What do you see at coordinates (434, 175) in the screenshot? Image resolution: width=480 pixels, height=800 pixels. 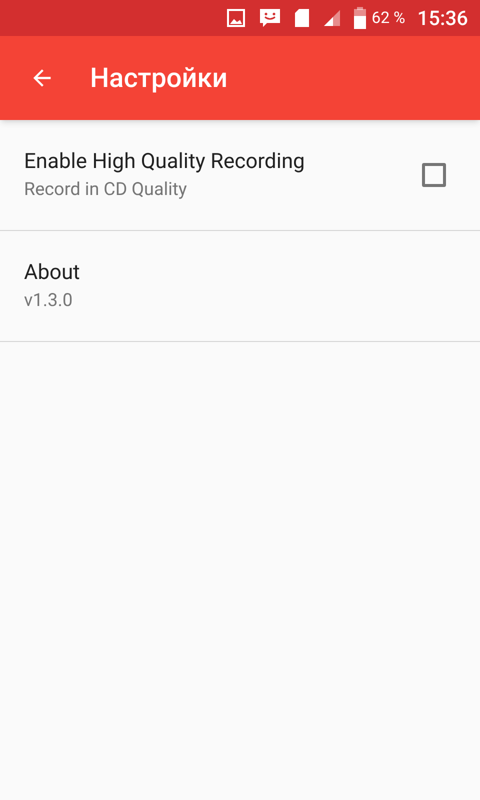 I see `checkbox` at bounding box center [434, 175].